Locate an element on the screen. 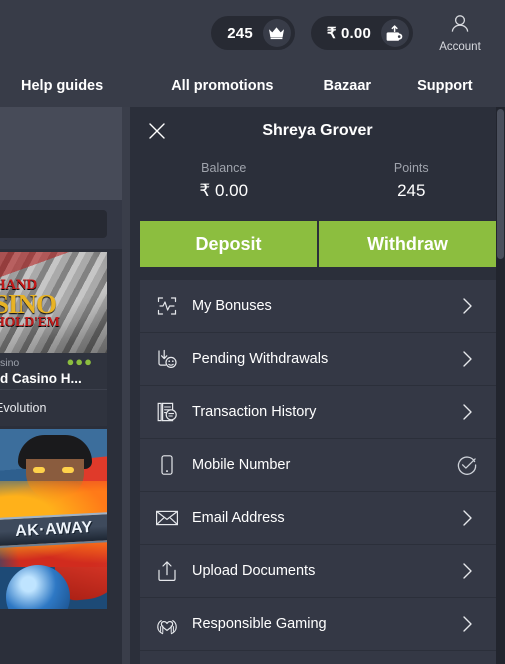 This screenshot has width=505, height=664. deposit-button: Deposit is located at coordinates (228, 244).